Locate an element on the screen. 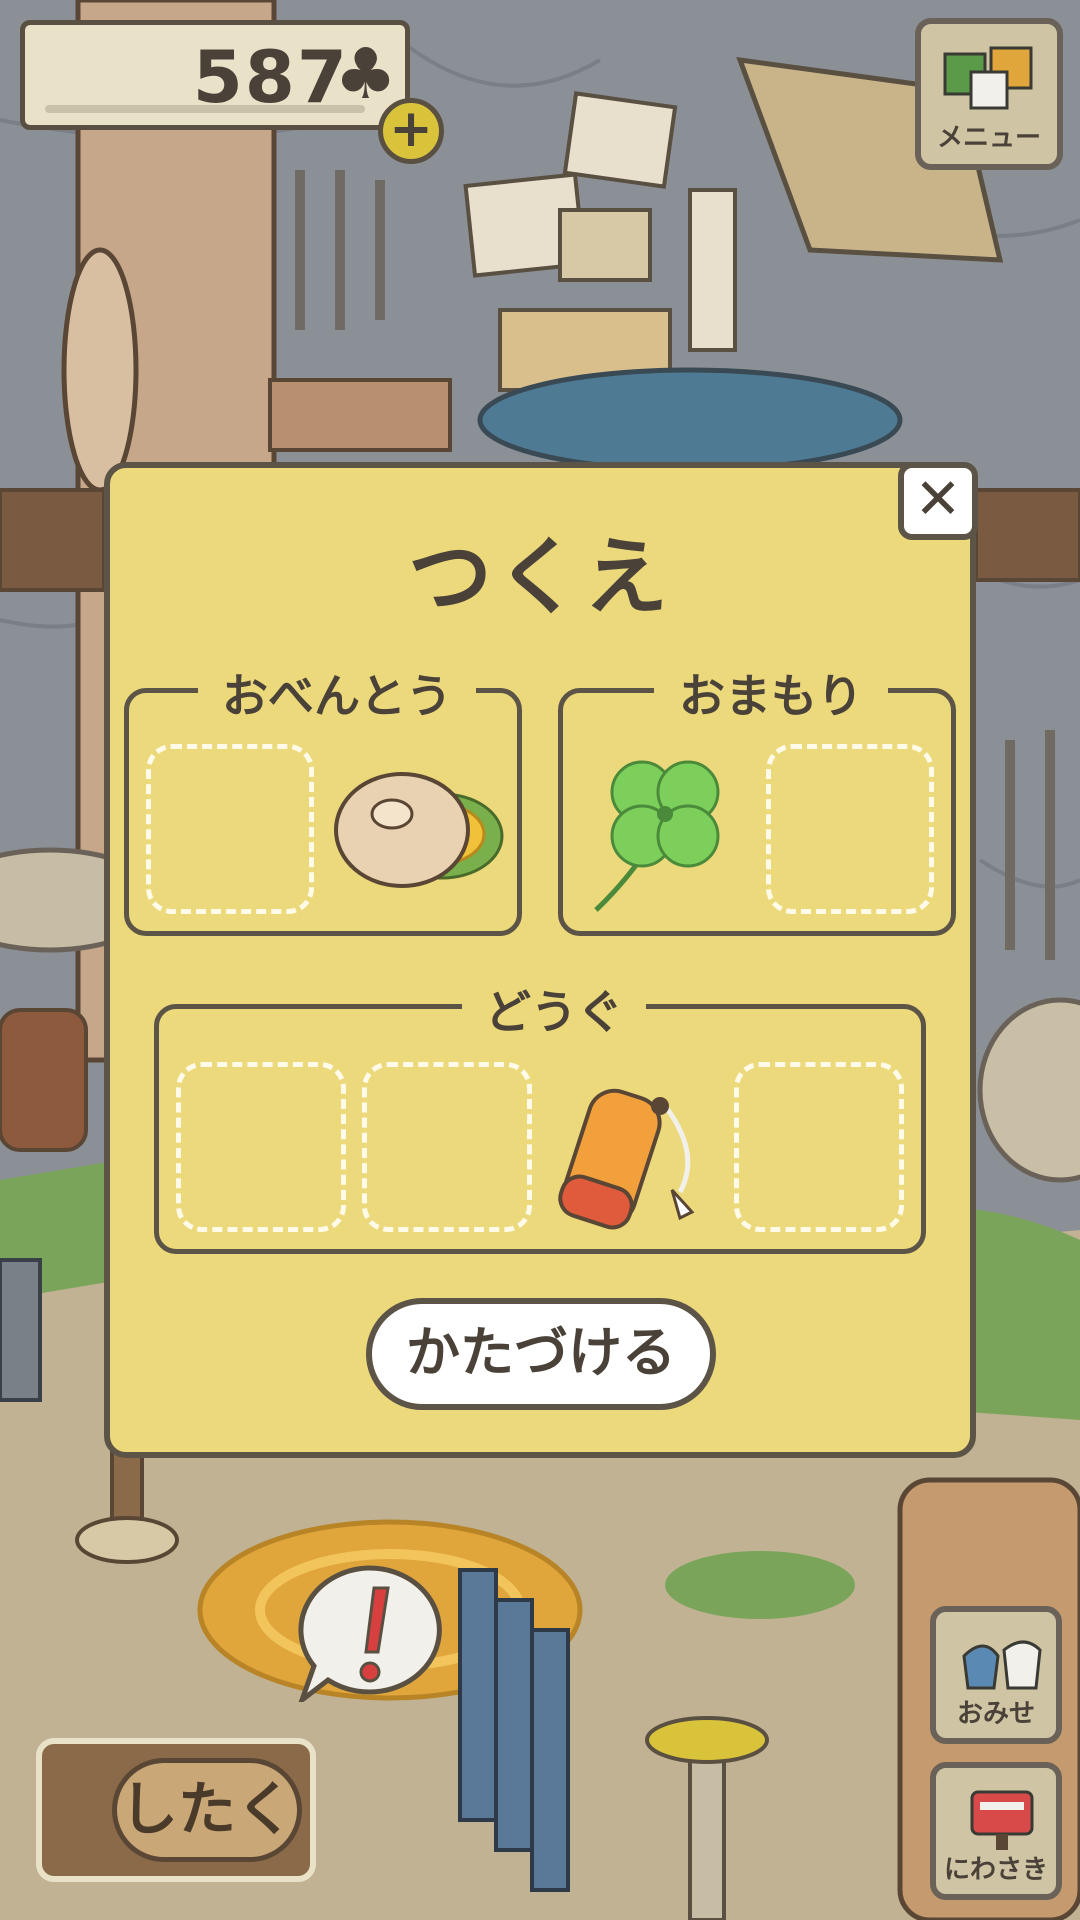 Image resolution: width=1080 pixels, height=1920 pixels. clover-icon: ♣ is located at coordinates (365, 74).